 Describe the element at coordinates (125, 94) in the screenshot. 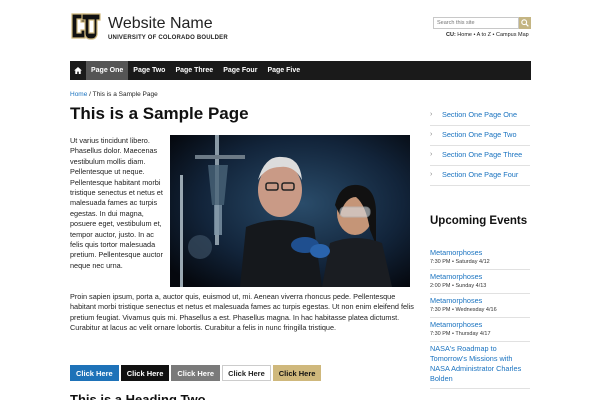

I see `breadcrumb-current: This is a Sample Page` at that location.